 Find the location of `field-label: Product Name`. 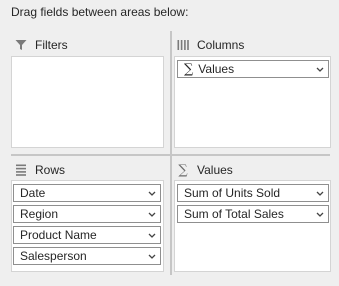

field-label: Product Name is located at coordinates (58, 235).